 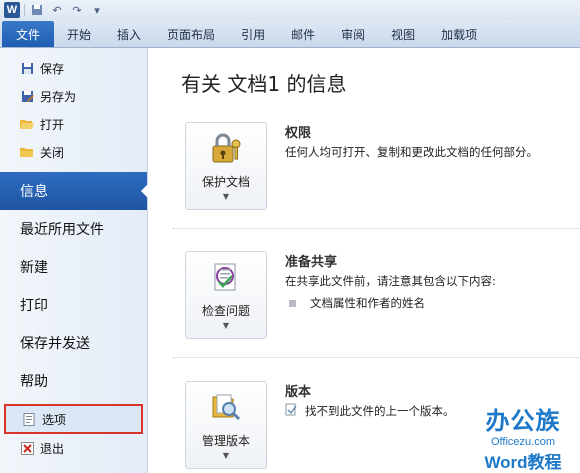 I want to click on check-issues-button: 检查问题 ▼, so click(x=226, y=295).